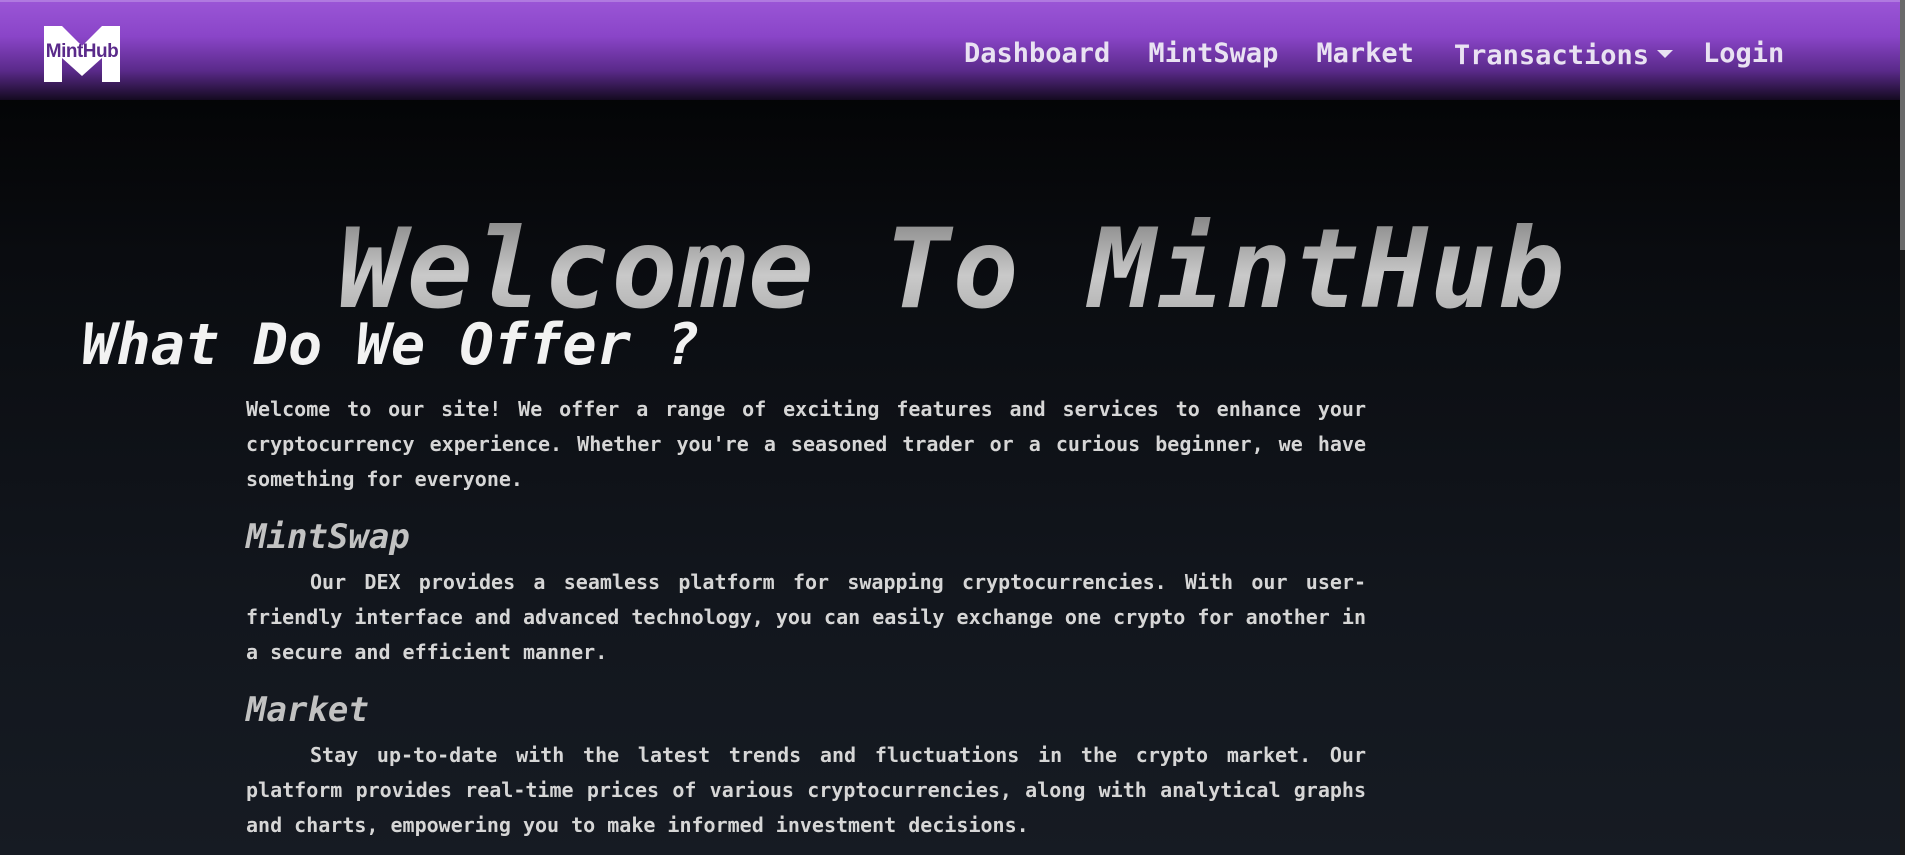 The height and width of the screenshot is (855, 1905). I want to click on page-scrollbar, so click(1902, 427).